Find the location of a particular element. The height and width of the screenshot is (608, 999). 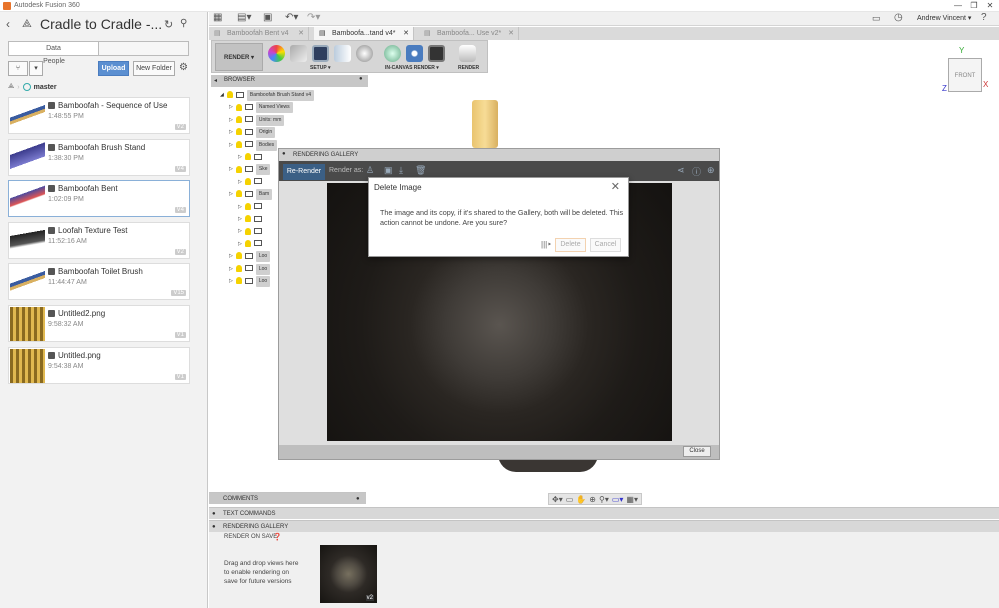

branch-dropdown-button: ▾ is located at coordinates (36, 68).